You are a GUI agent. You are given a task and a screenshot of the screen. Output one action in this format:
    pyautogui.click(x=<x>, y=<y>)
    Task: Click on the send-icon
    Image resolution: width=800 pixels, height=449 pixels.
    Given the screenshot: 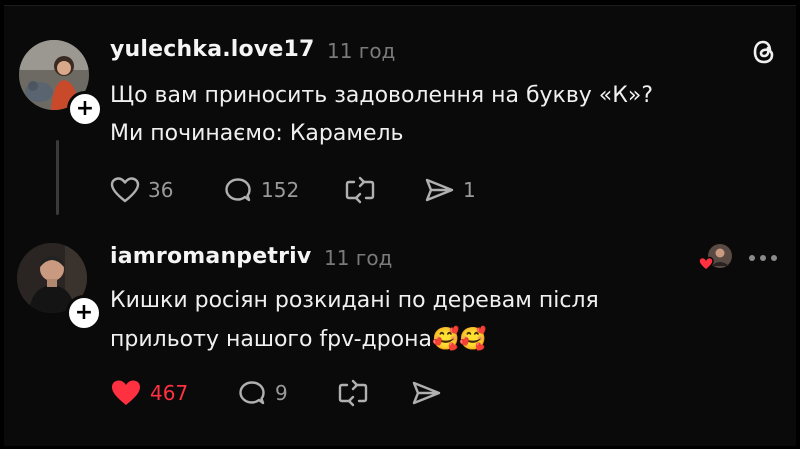 What is the action you would take?
    pyautogui.click(x=426, y=393)
    